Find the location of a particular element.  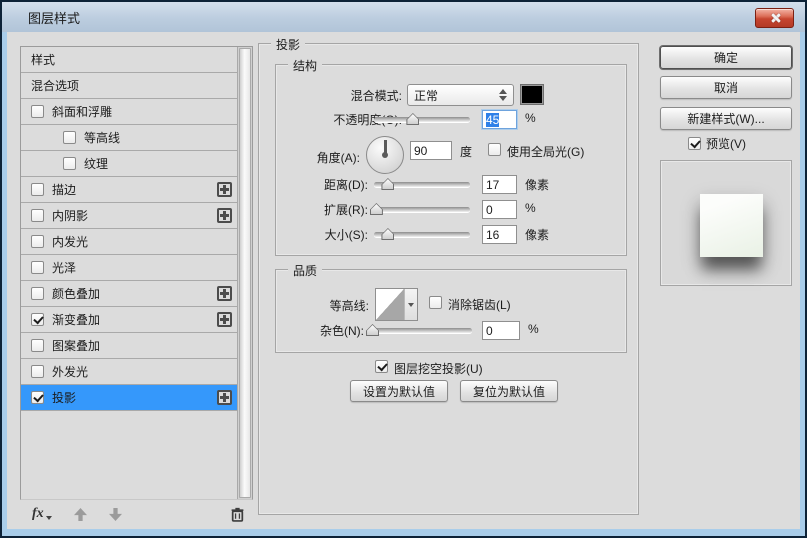

global-light-checkbox is located at coordinates (494, 149).